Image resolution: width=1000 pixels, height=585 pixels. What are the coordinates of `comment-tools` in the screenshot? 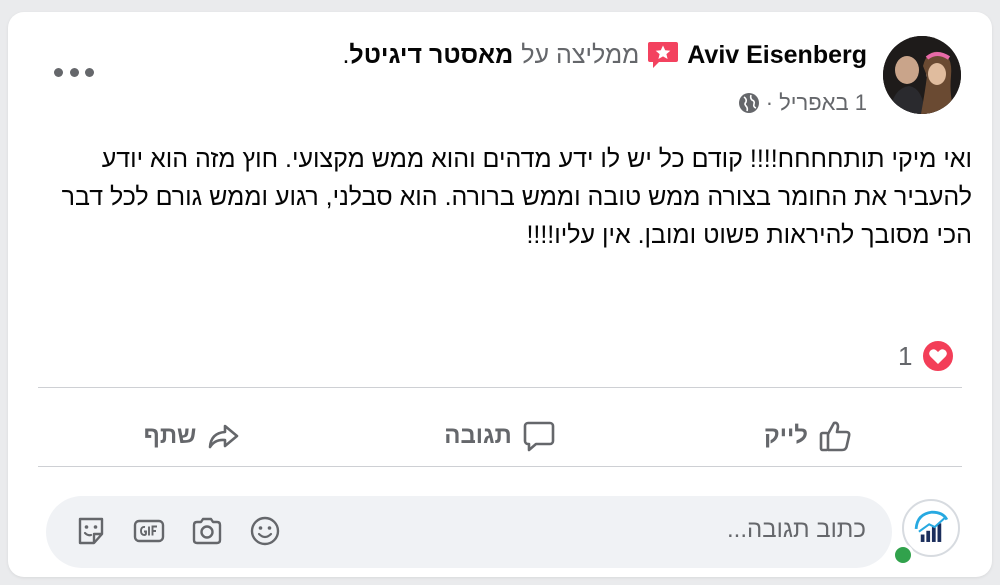 It's located at (178, 531).